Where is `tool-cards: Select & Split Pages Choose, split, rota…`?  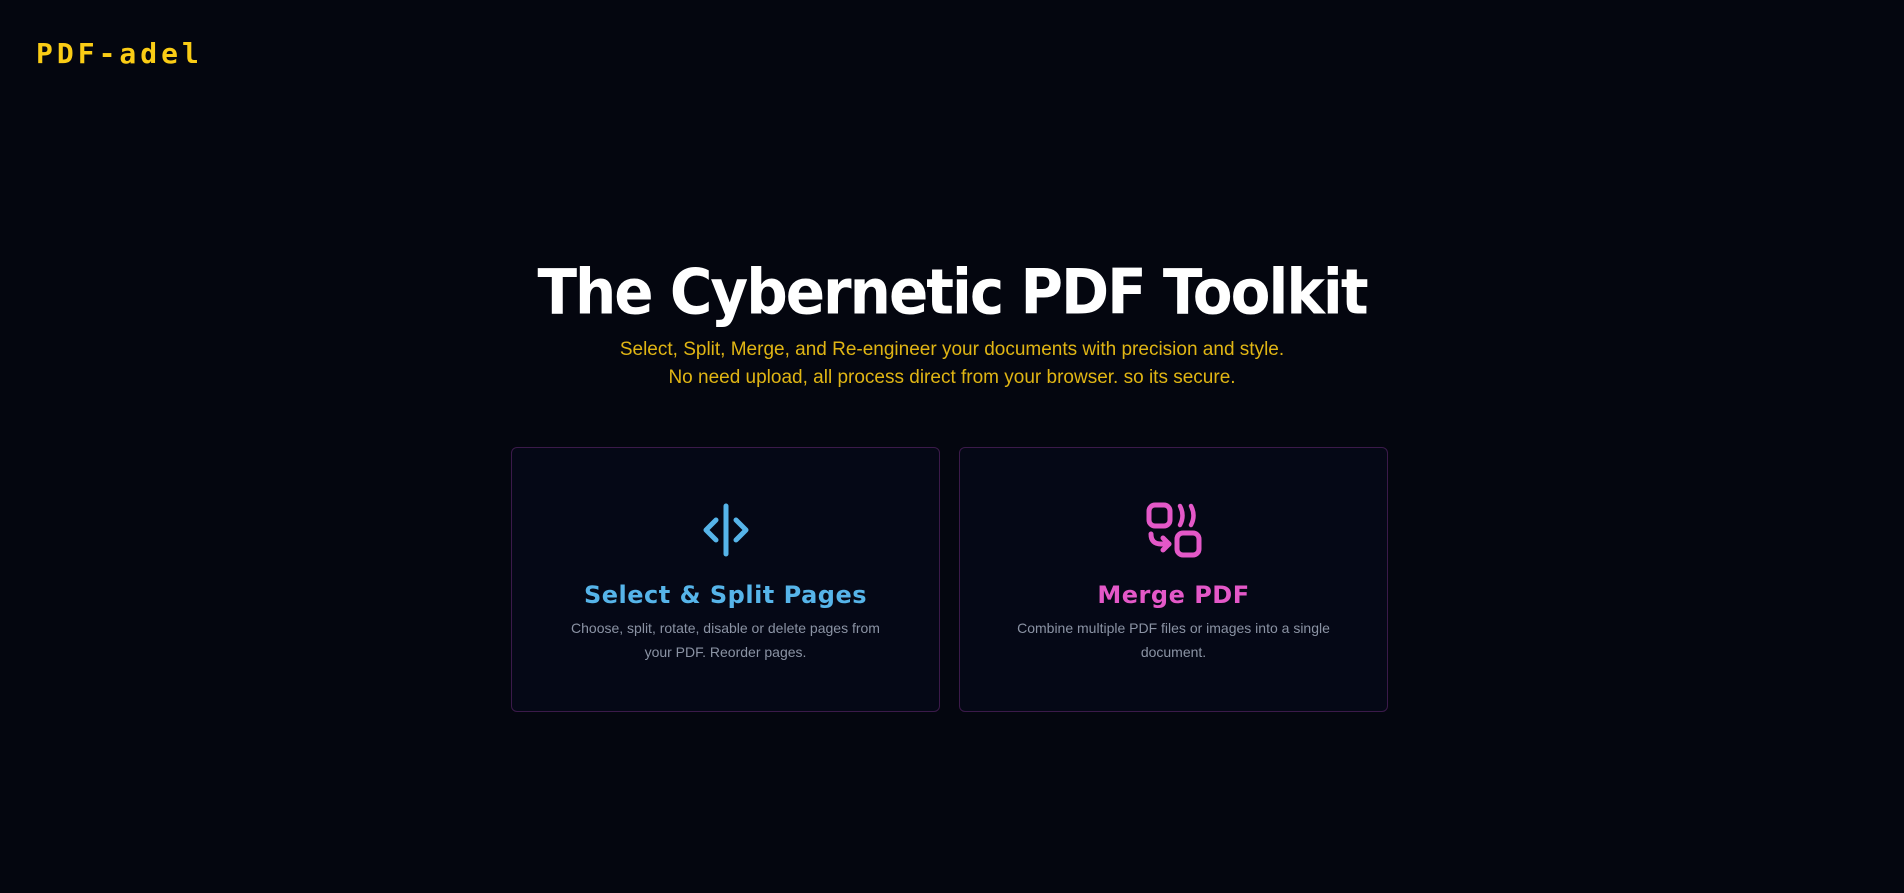
tool-cards: Select & Split Pages Choose, split, rota… is located at coordinates (951, 580).